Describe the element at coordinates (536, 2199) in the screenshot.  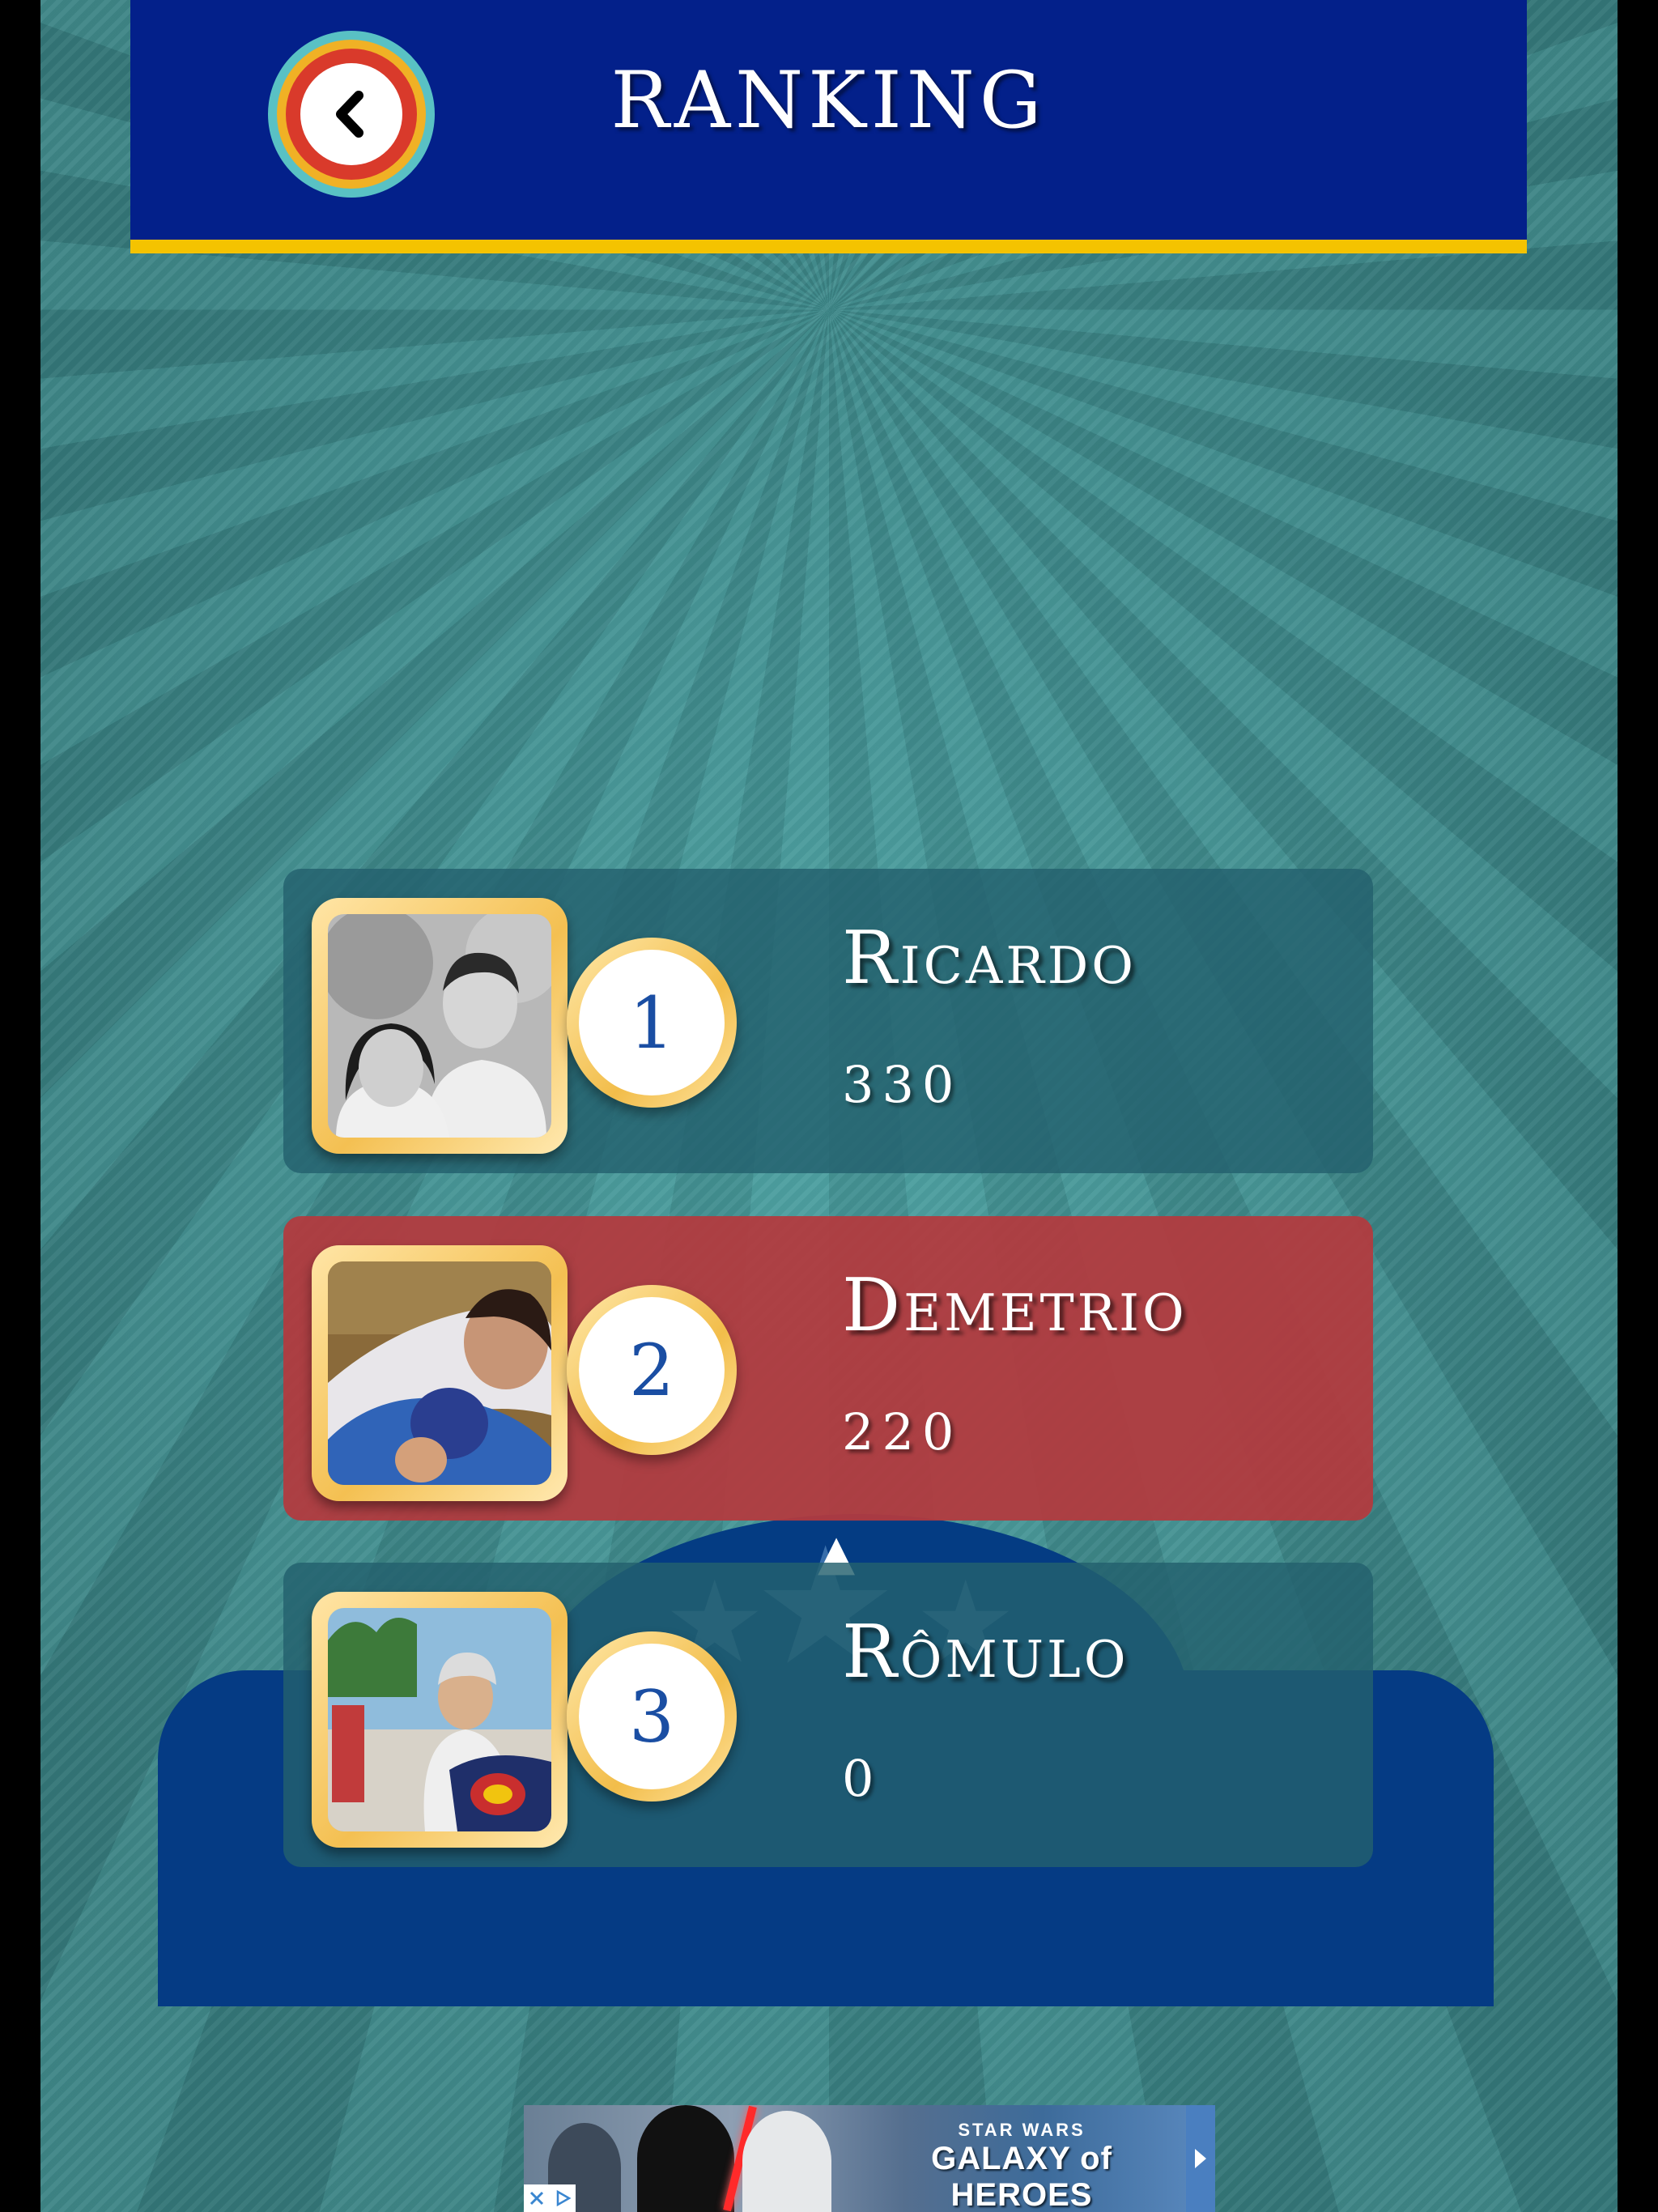
I see `close-icon` at that location.